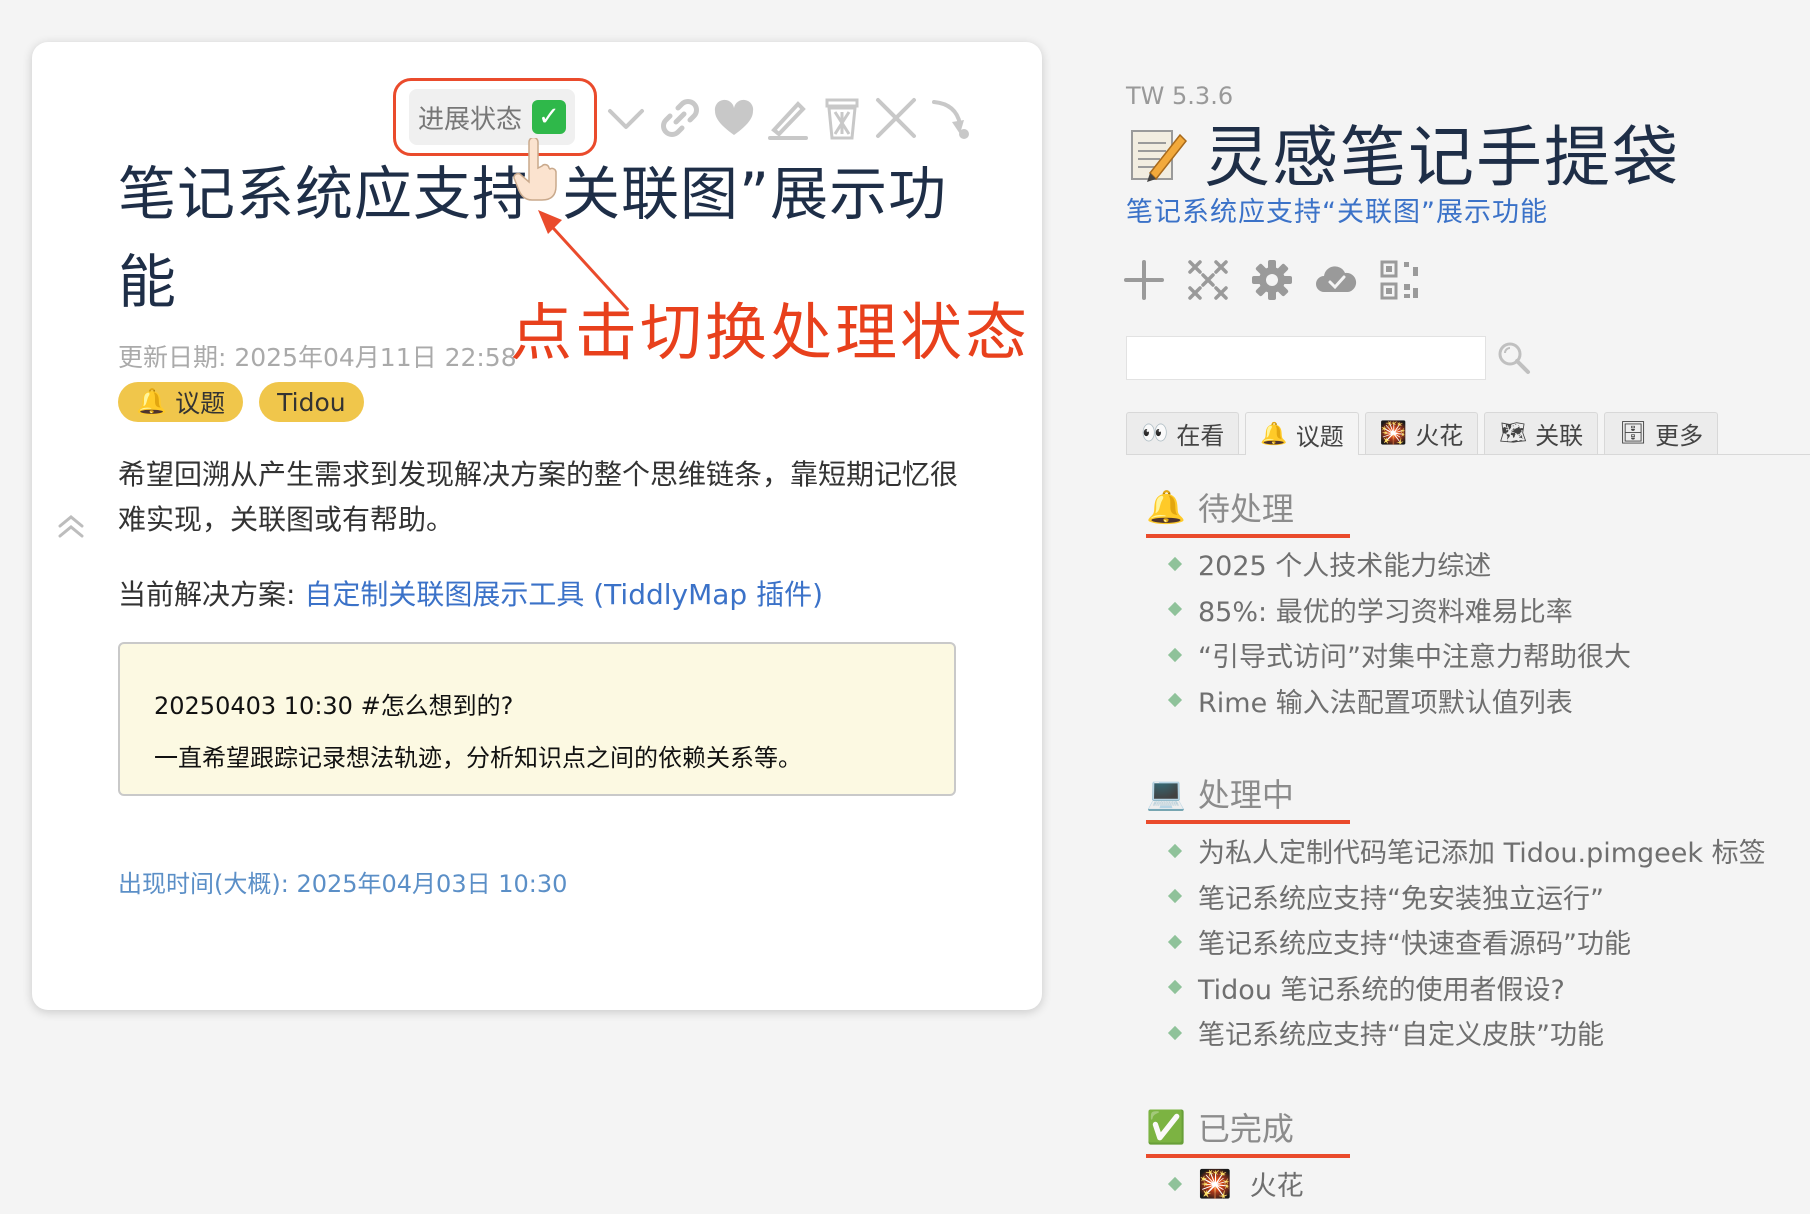  I want to click on fold-arrow-icon, so click(950, 118).